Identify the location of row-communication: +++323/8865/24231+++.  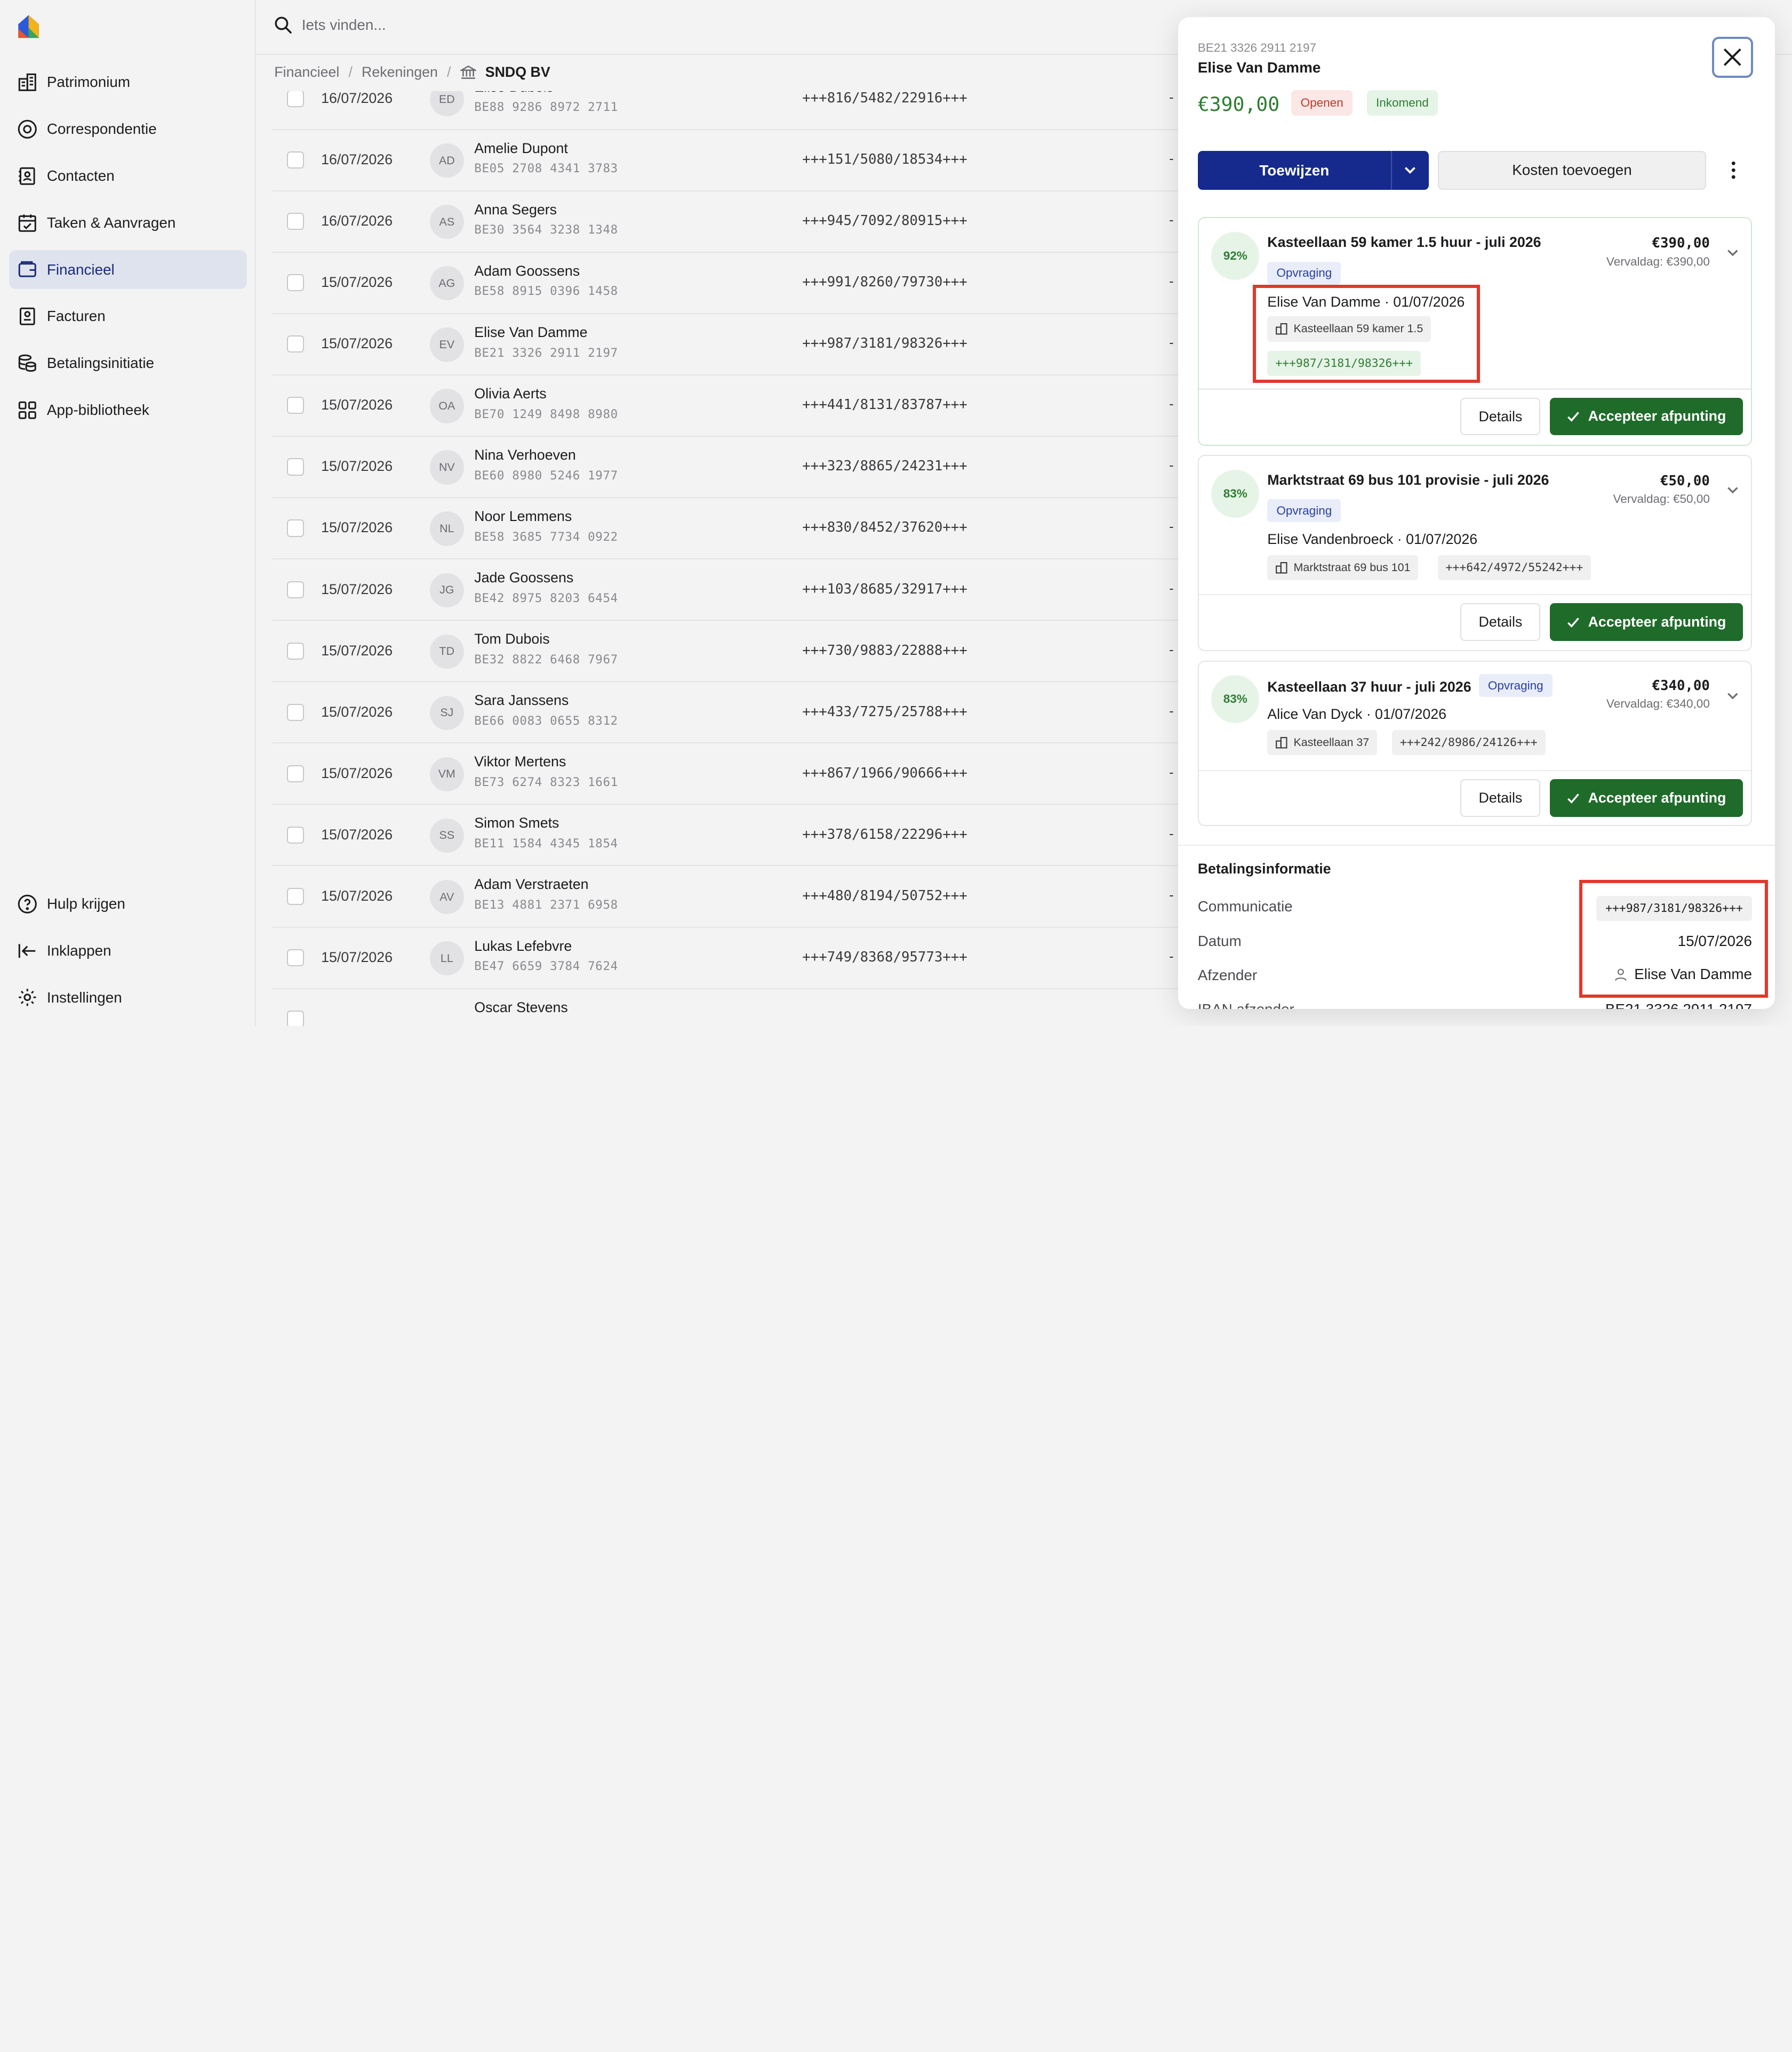
(884, 467).